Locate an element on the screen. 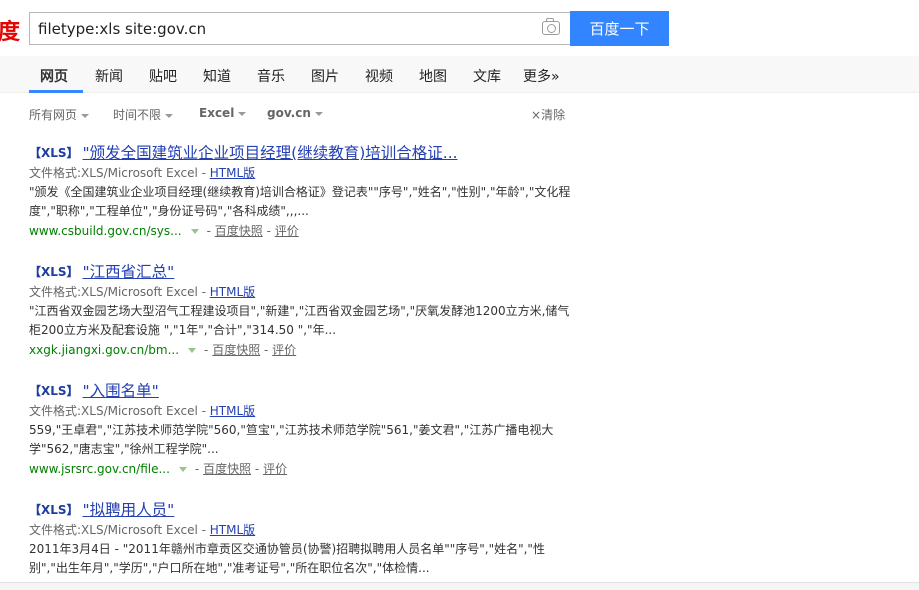 This screenshot has width=919, height=590. filter-site: gov.cn is located at coordinates (295, 113).